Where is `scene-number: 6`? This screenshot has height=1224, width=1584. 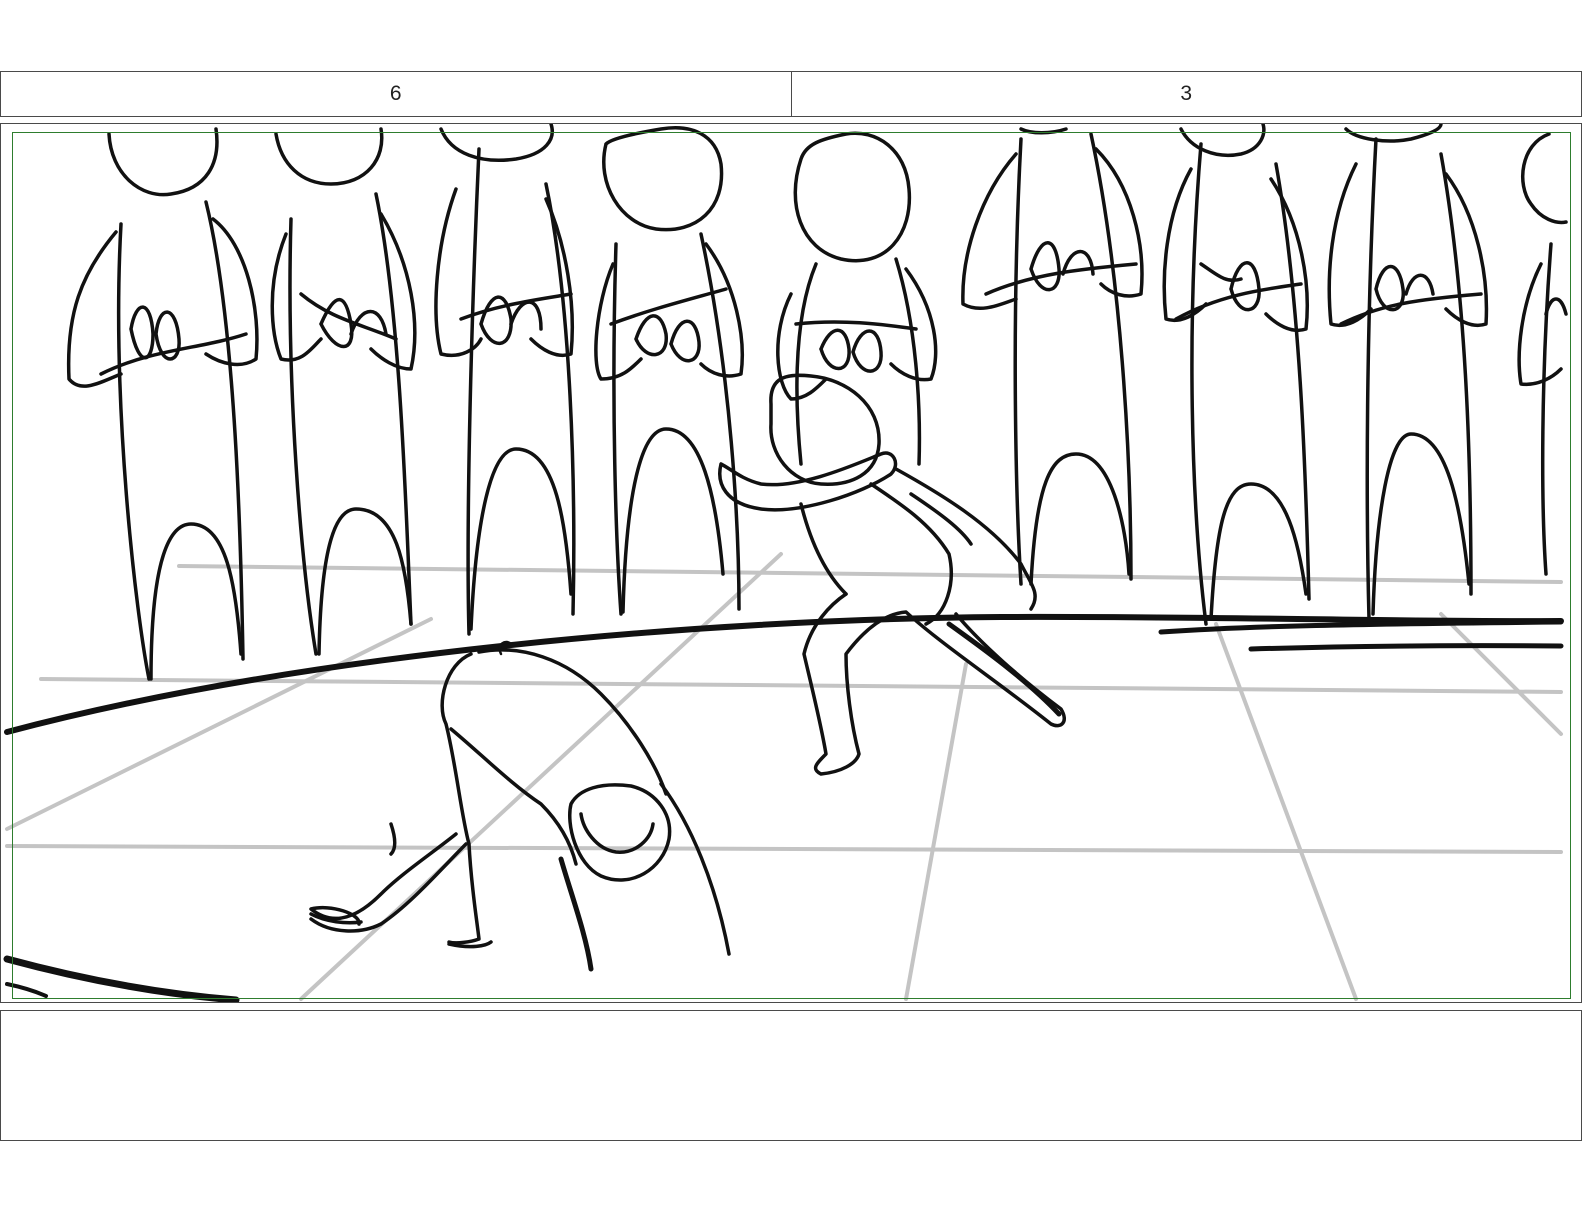 scene-number: 6 is located at coordinates (395, 93).